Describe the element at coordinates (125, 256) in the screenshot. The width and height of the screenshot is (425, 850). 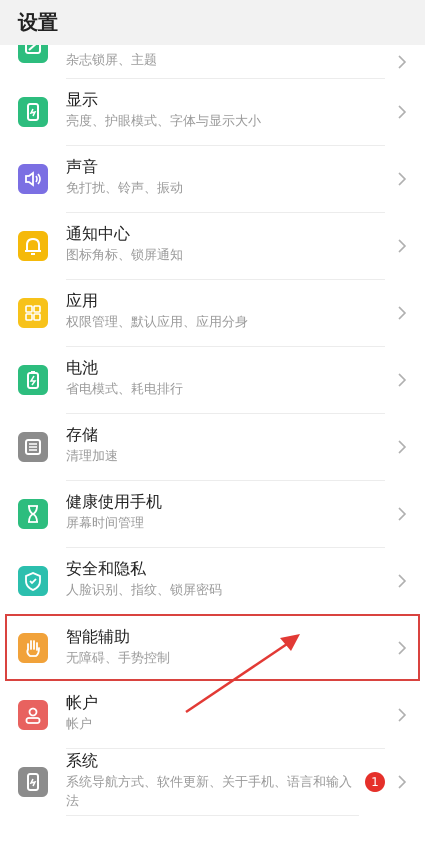
I see `item-subtitle: 图标角标、锁屏通知` at that location.